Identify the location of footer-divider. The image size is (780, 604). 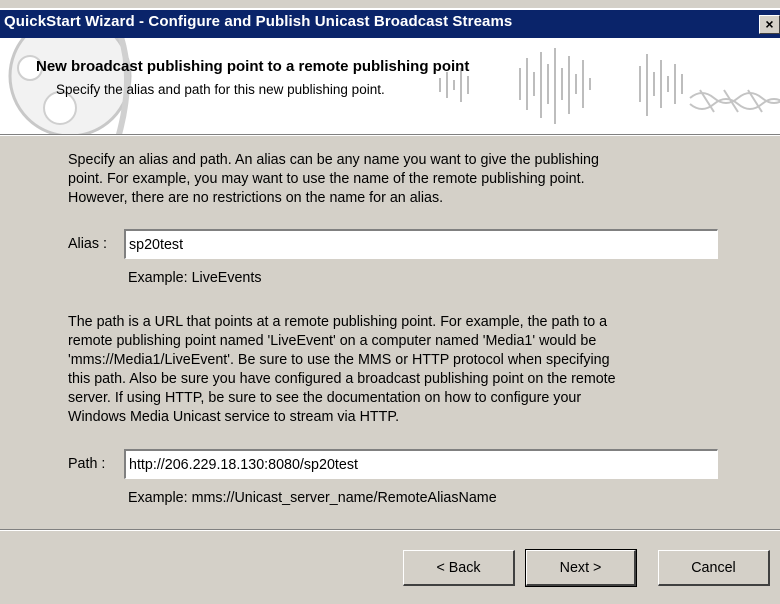
(390, 530).